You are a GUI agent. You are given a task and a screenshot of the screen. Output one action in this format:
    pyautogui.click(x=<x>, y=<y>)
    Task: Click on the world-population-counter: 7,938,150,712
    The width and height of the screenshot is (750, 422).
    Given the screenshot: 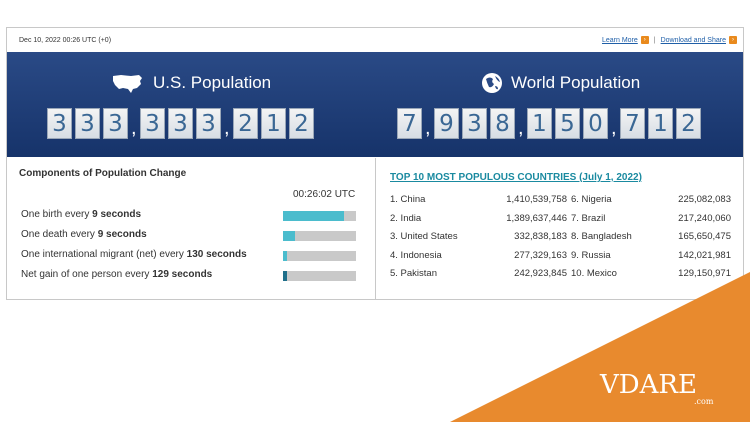 What is the action you would take?
    pyautogui.click(x=550, y=123)
    